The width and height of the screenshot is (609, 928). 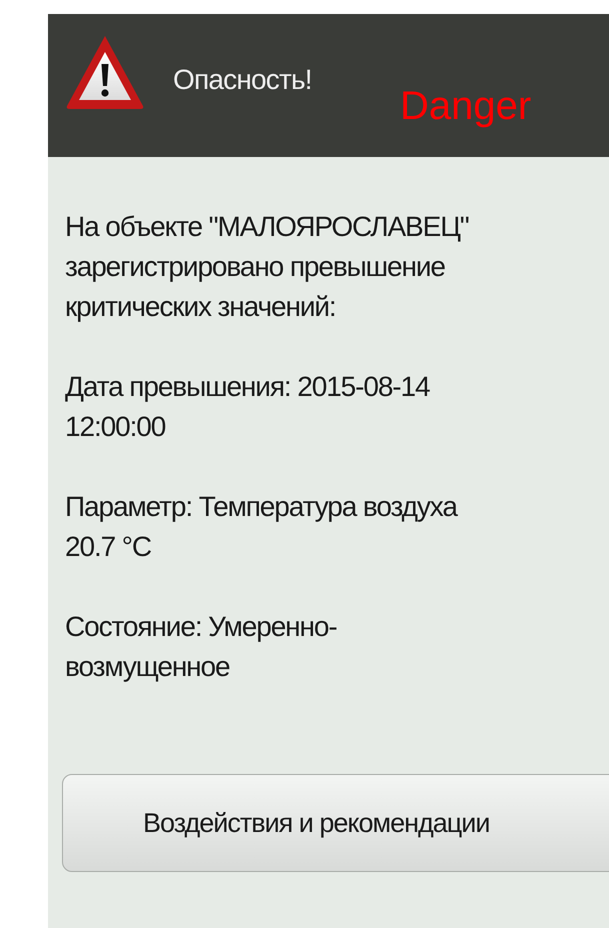 I want to click on recommendations-button: Воздействия и рекомендации, so click(x=335, y=823).